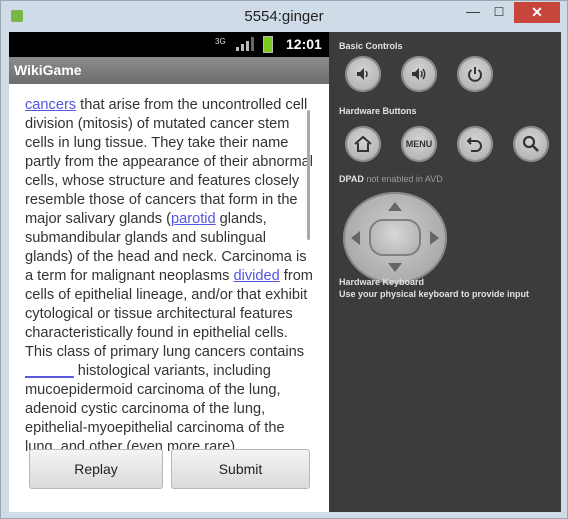 The width and height of the screenshot is (568, 519). What do you see at coordinates (245, 44) in the screenshot?
I see `signal-icon` at bounding box center [245, 44].